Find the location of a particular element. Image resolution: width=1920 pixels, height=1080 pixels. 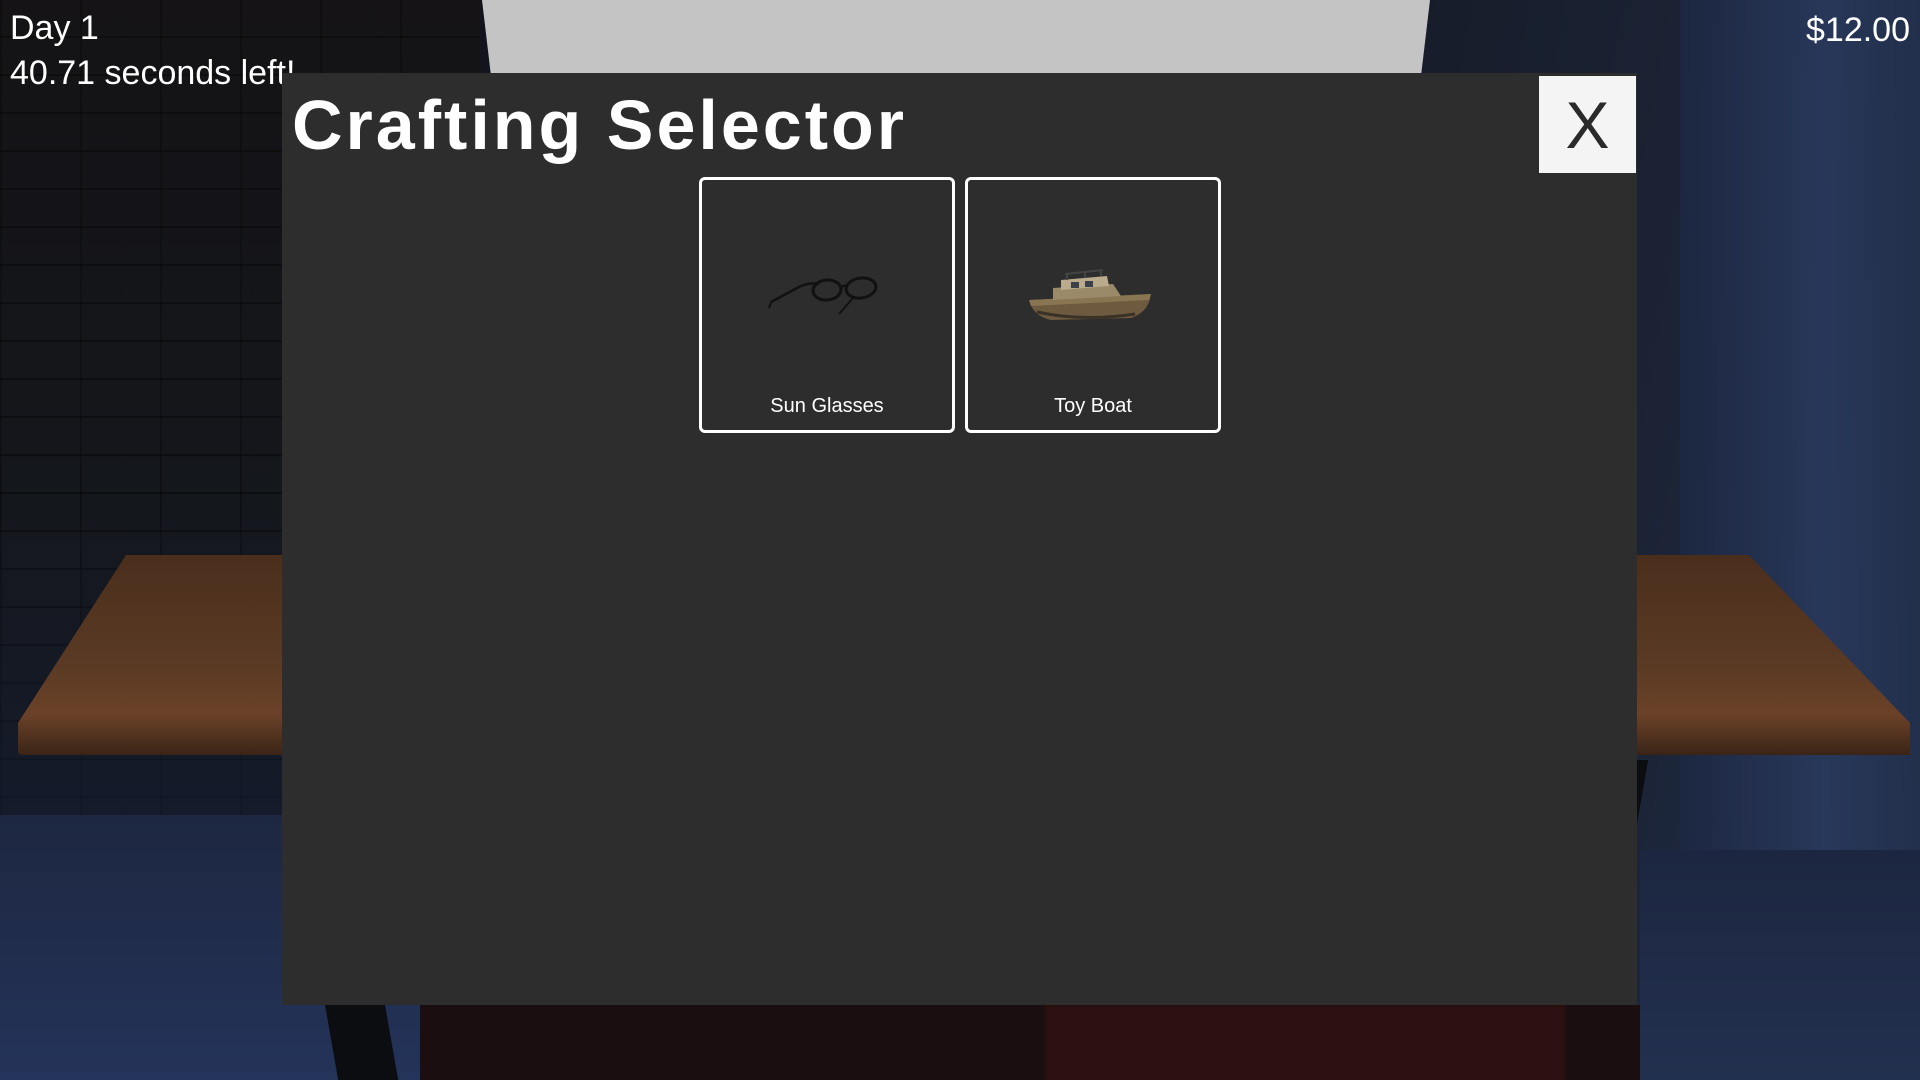

right-pillar-background is located at coordinates (1800, 450).